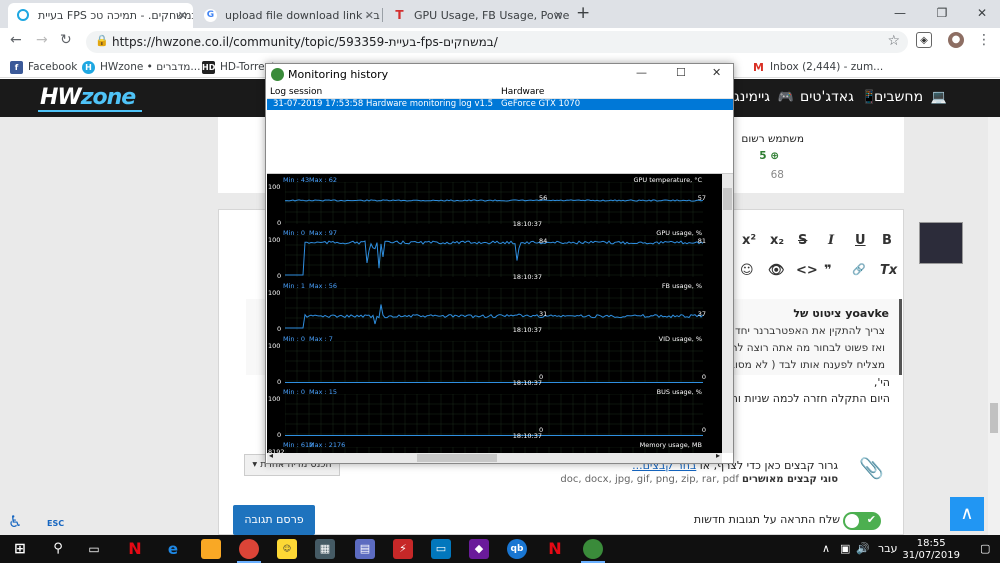  What do you see at coordinates (271, 455) in the screenshot?
I see `scroll-left-icon: ◂` at bounding box center [271, 455].